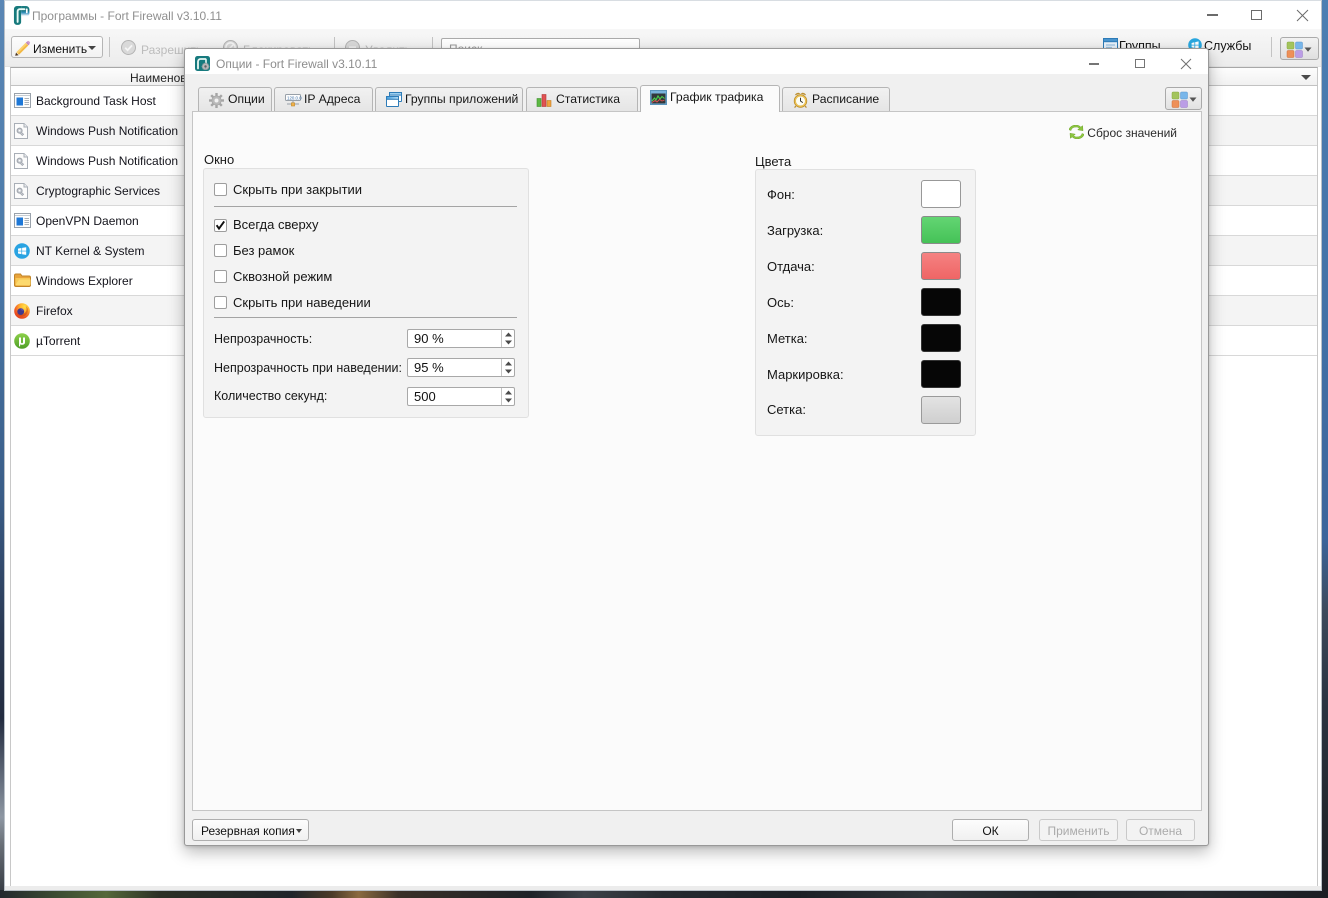  Describe the element at coordinates (294, 98) in the screenshot. I see `svg-text: 120.0.0.1` at that location.